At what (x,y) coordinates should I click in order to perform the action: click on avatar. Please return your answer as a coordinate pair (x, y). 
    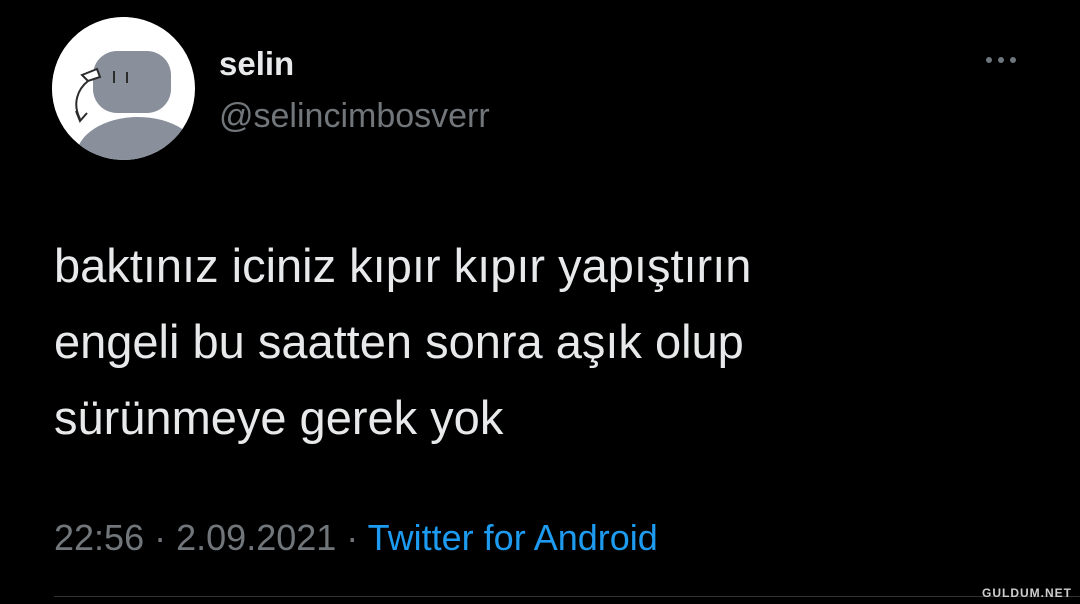
    Looking at the image, I should click on (123, 88).